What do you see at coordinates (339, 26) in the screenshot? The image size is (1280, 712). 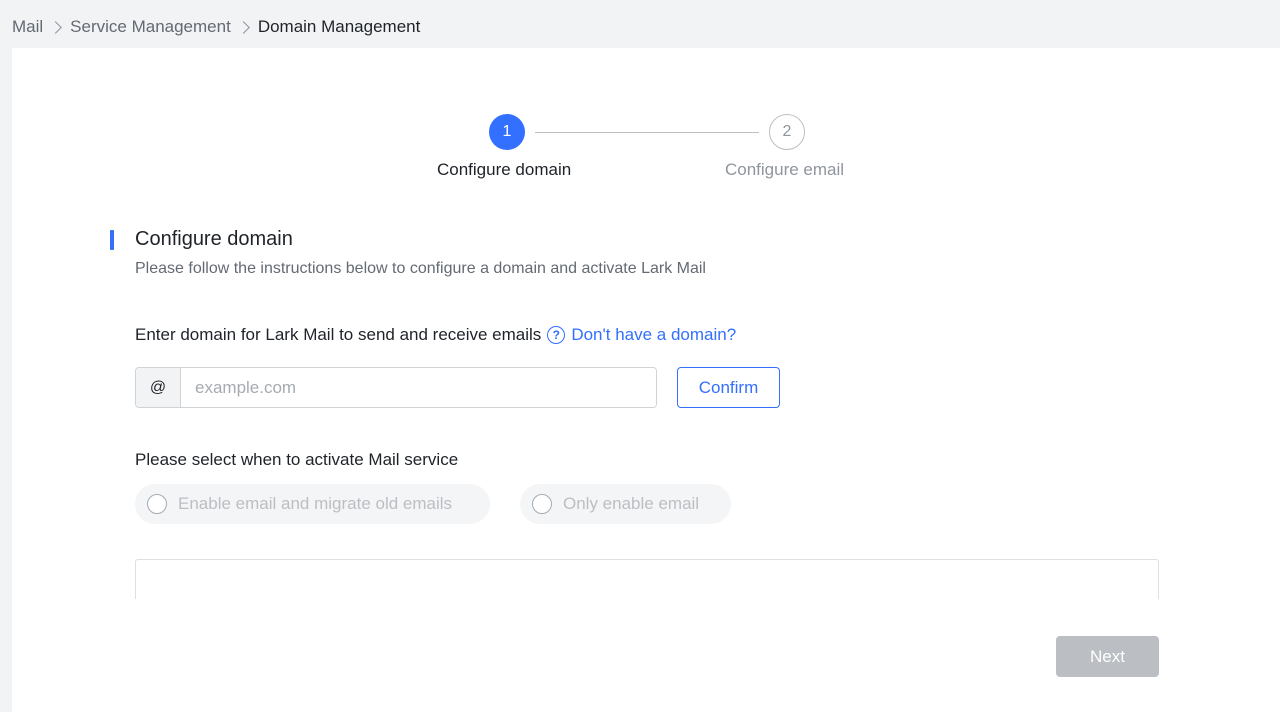 I see `breadcrumb-domain-management: Domain Management` at bounding box center [339, 26].